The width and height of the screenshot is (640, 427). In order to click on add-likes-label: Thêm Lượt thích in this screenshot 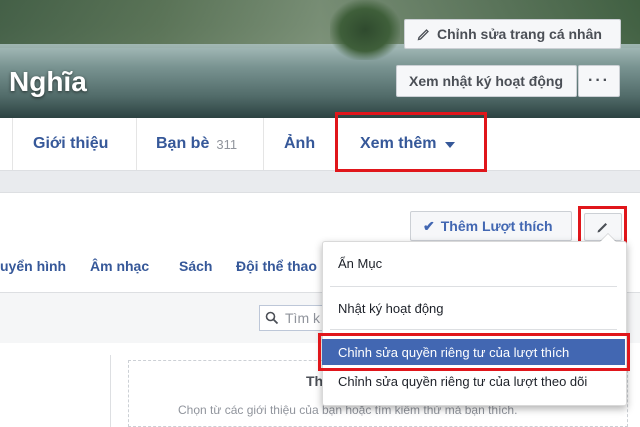, I will do `click(496, 226)`.